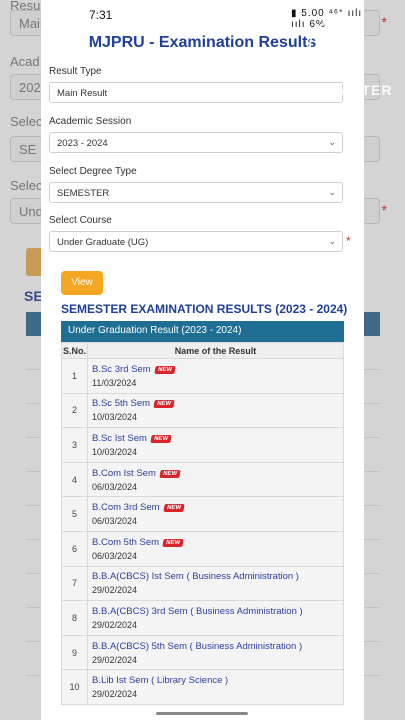 Image resolution: width=405 pixels, height=720 pixels. Describe the element at coordinates (80, 220) in the screenshot. I see `course-label: Select Course` at that location.